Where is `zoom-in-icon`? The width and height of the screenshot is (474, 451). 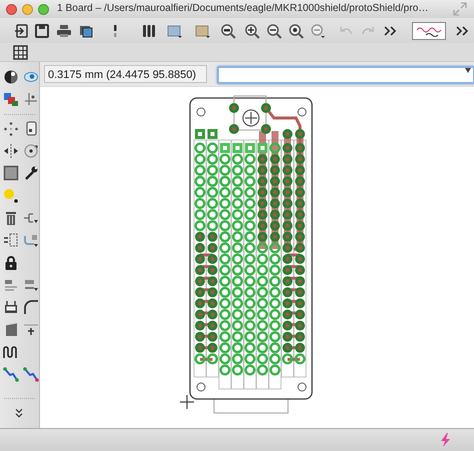 zoom-in-icon is located at coordinates (252, 30).